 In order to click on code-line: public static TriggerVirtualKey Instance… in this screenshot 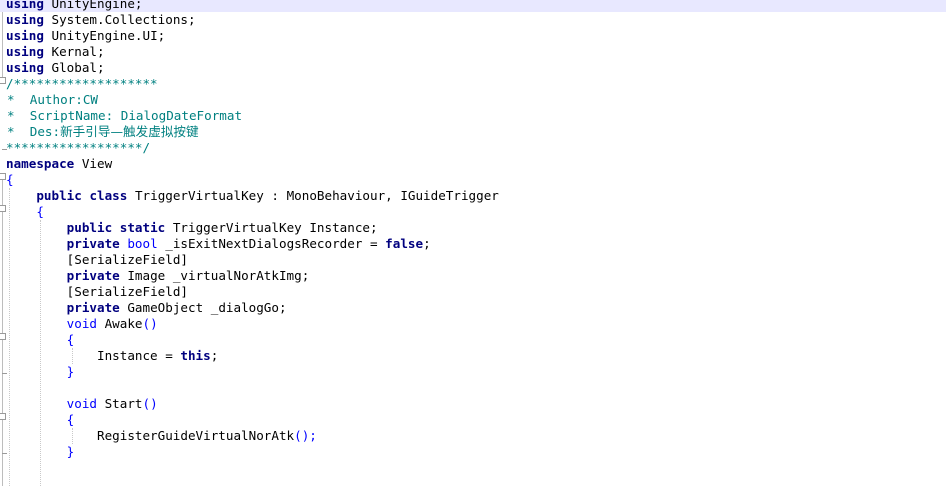, I will do `click(189, 228)`.